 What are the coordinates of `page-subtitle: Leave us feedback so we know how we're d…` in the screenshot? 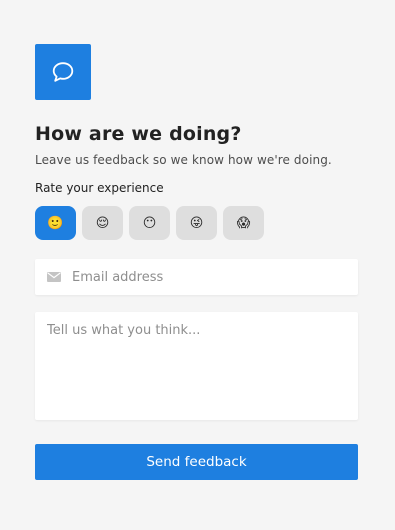 It's located at (183, 160).